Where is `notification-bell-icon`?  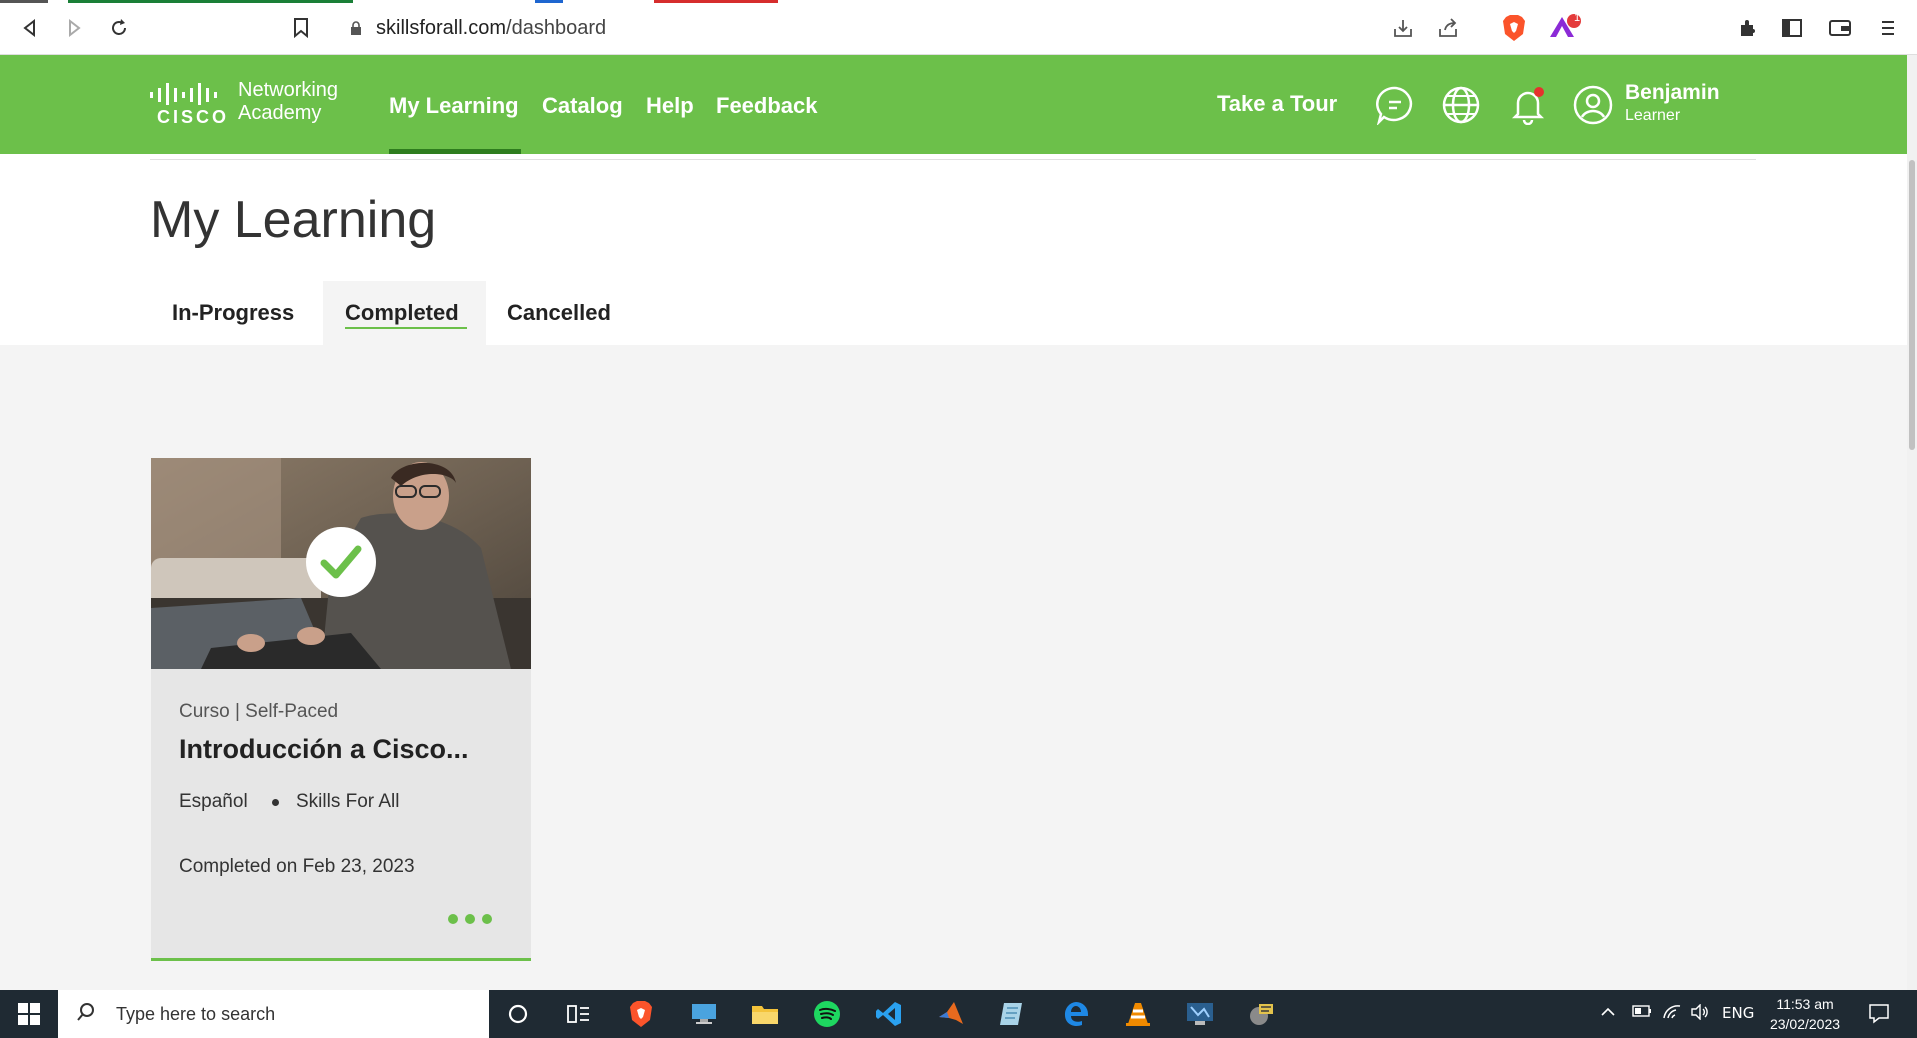 notification-bell-icon is located at coordinates (1528, 105).